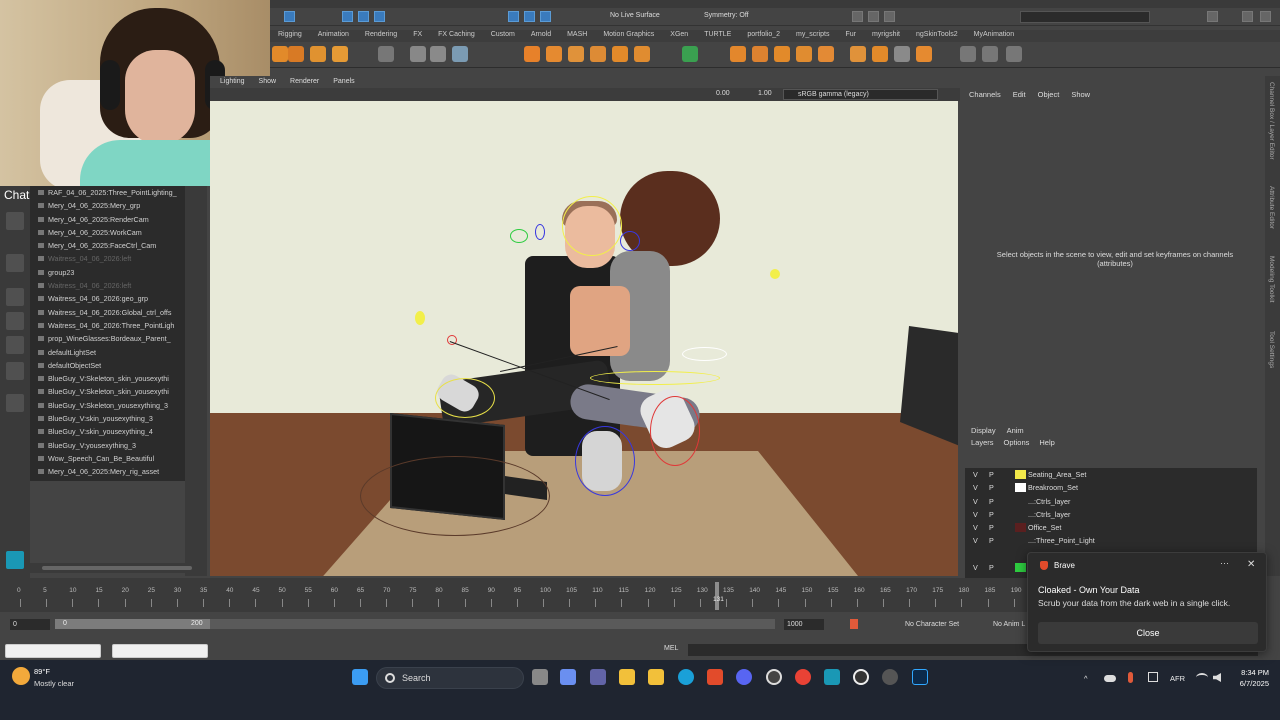  What do you see at coordinates (568, 677) in the screenshot?
I see `copilot-icon` at bounding box center [568, 677].